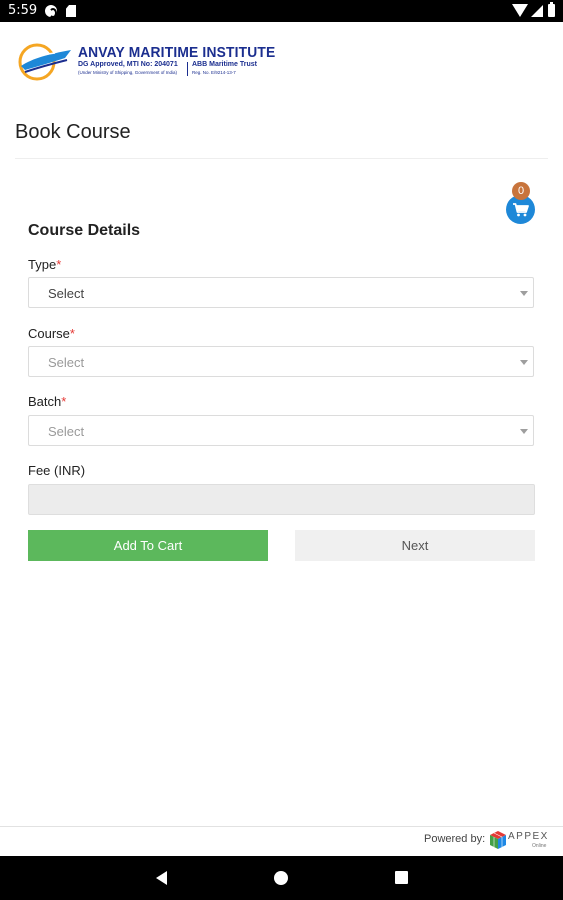 The width and height of the screenshot is (563, 900). What do you see at coordinates (214, 72) in the screenshot?
I see `logo-registration: Reg. No. E/9214-13-7` at bounding box center [214, 72].